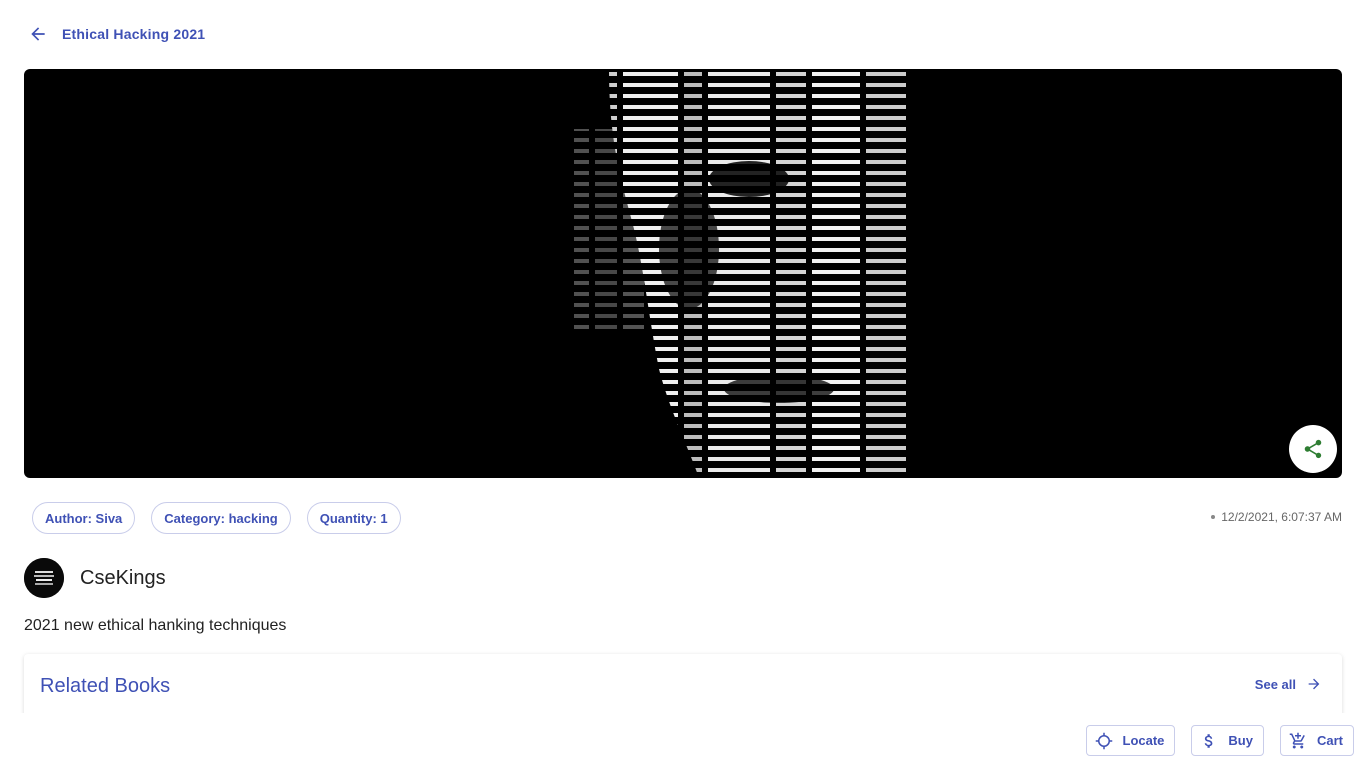 Image resolution: width=1366 pixels, height=768 pixels. I want to click on avatar, so click(44, 578).